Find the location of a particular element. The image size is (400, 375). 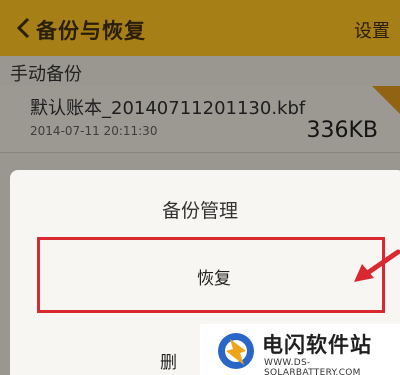

restore-label: 恢复 is located at coordinates (214, 279).